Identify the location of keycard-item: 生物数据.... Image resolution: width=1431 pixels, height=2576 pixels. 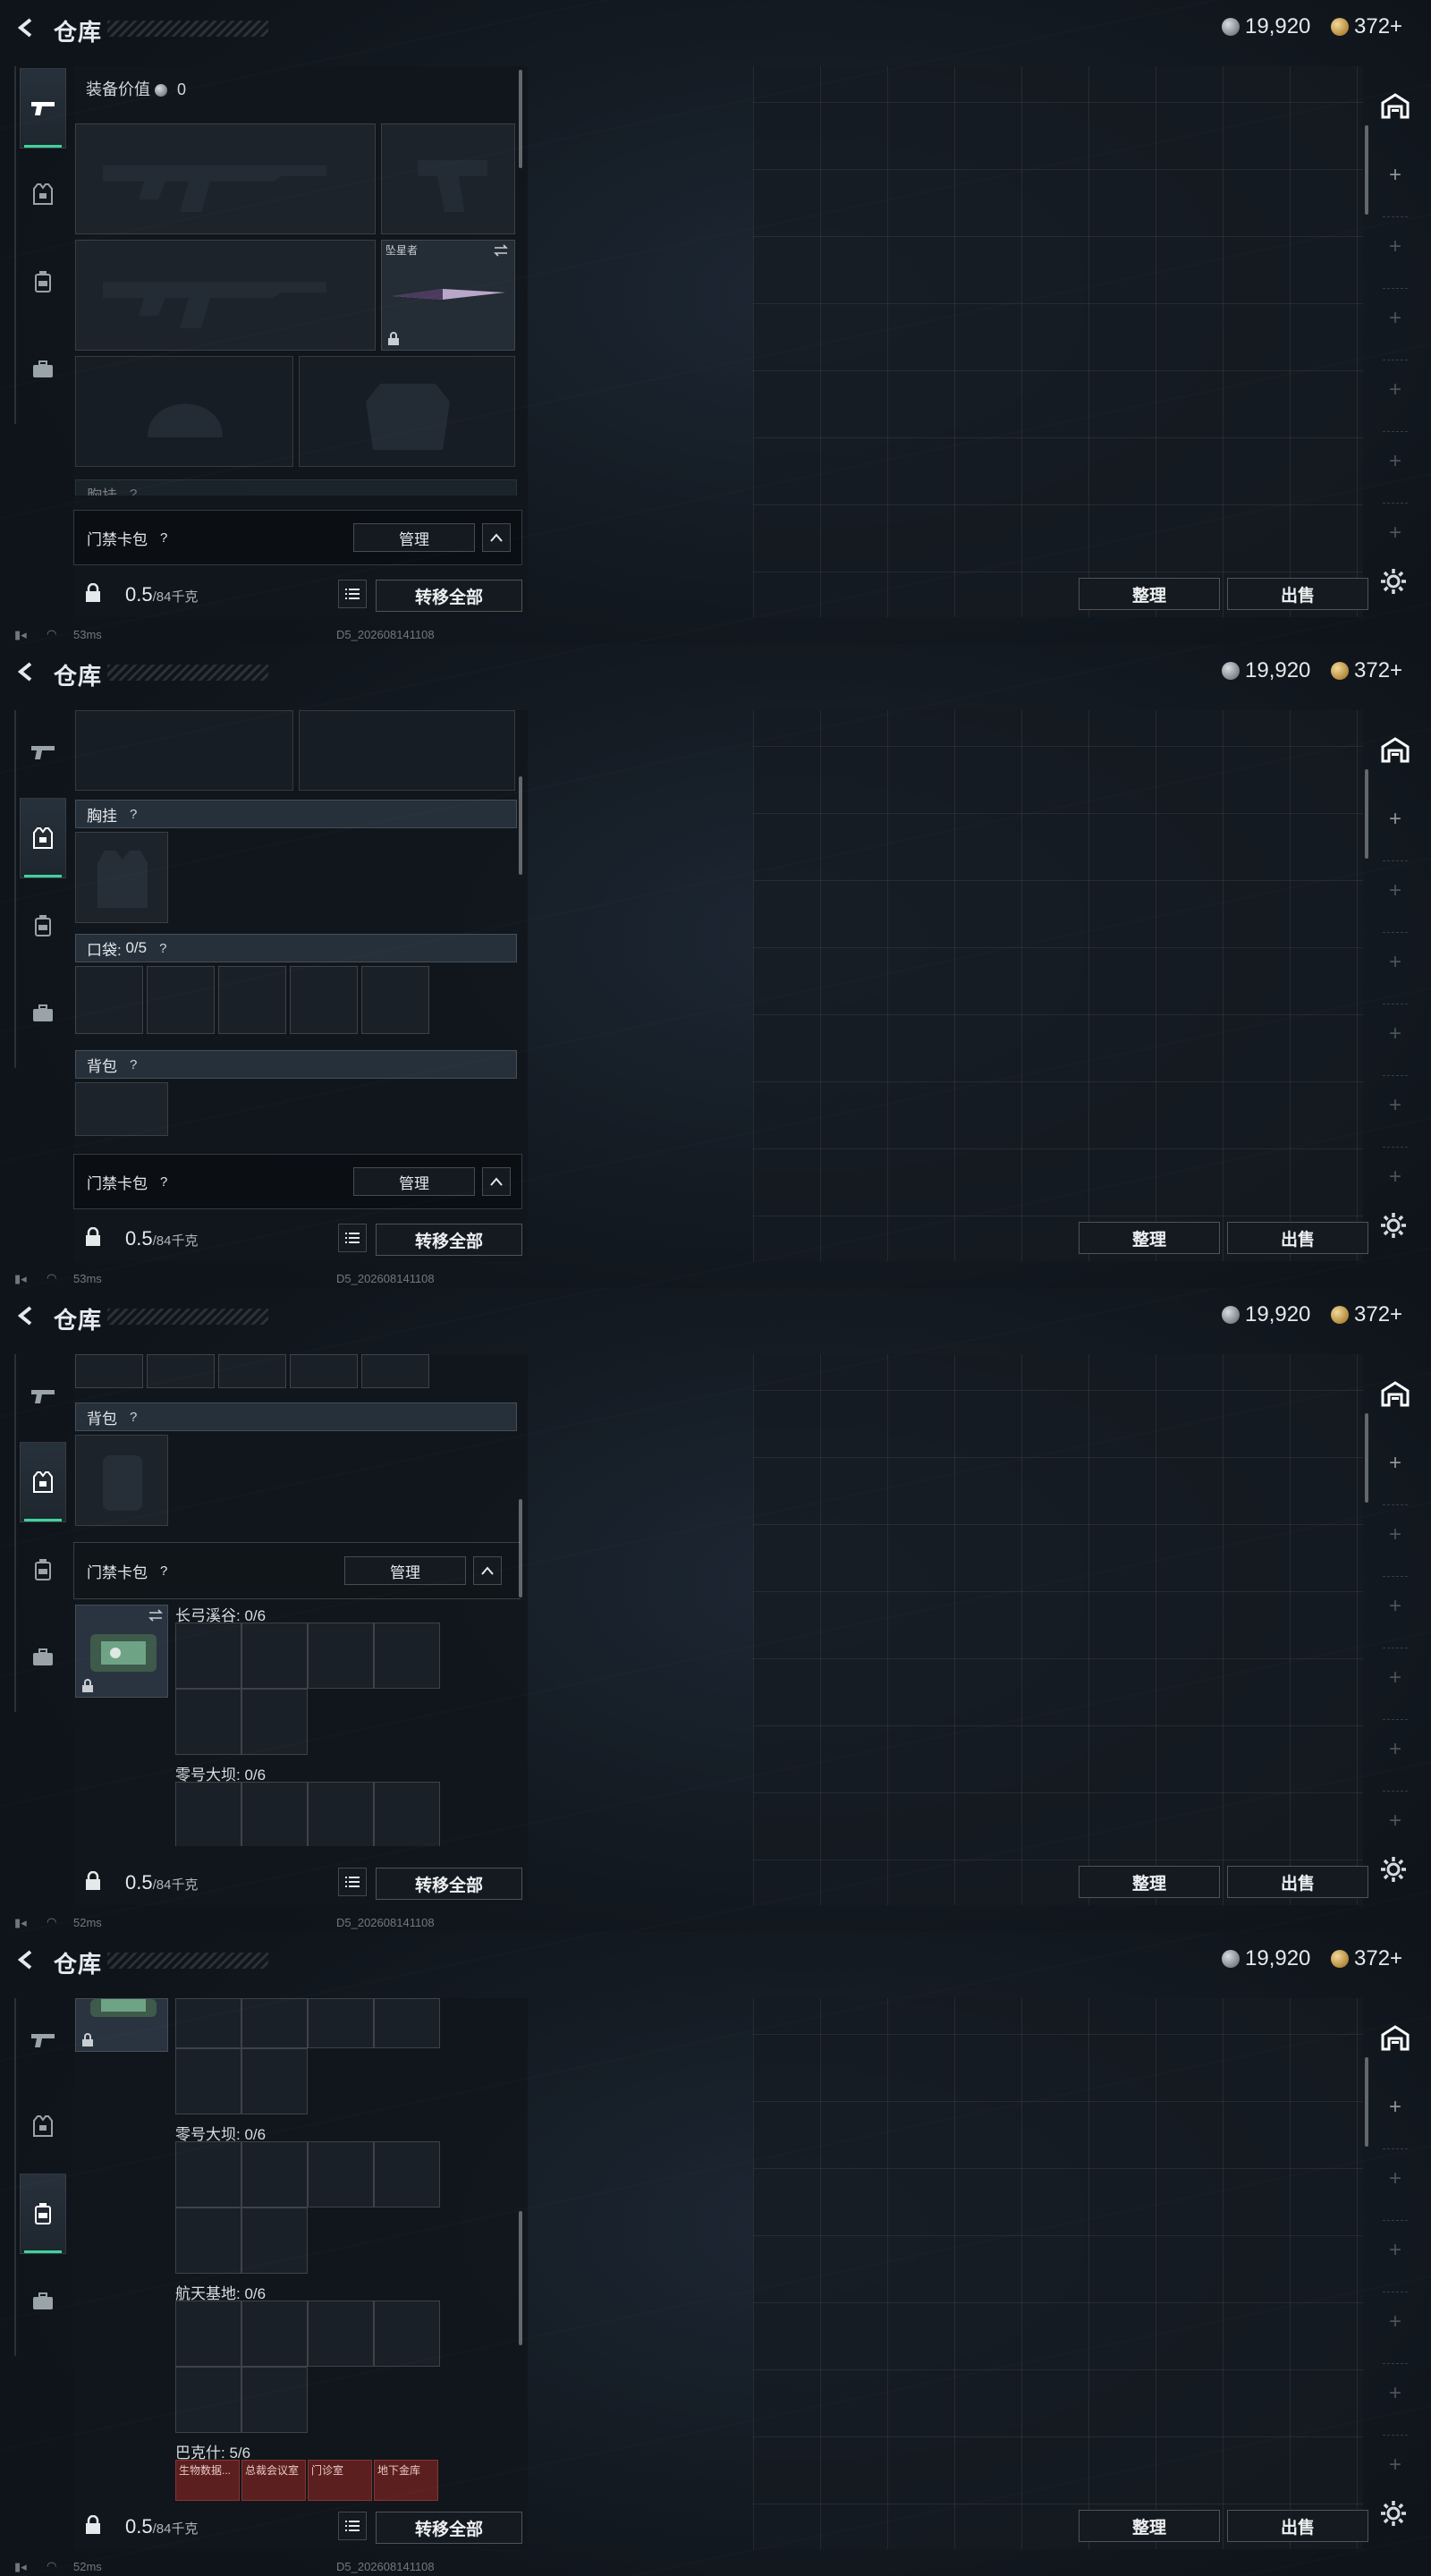
(208, 2480).